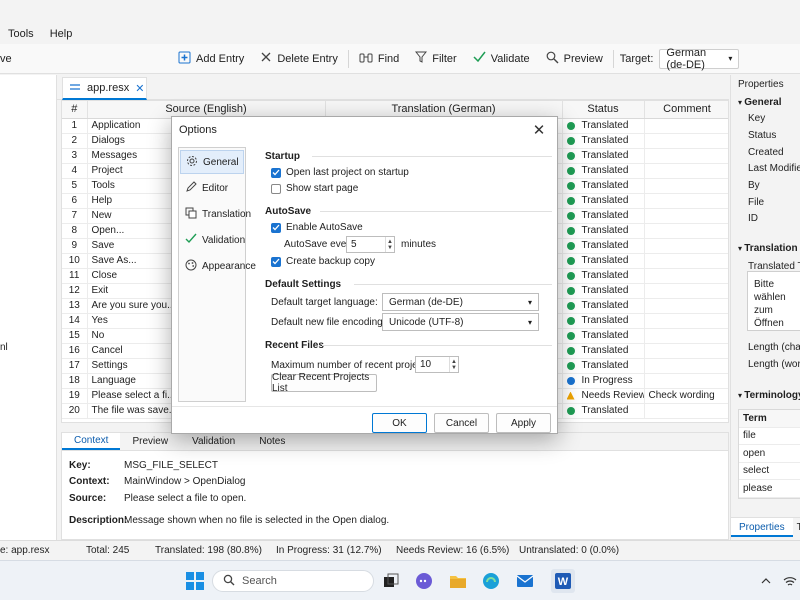  What do you see at coordinates (347, 172) in the screenshot?
I see `open-last-project-label: Open last project on startup` at bounding box center [347, 172].